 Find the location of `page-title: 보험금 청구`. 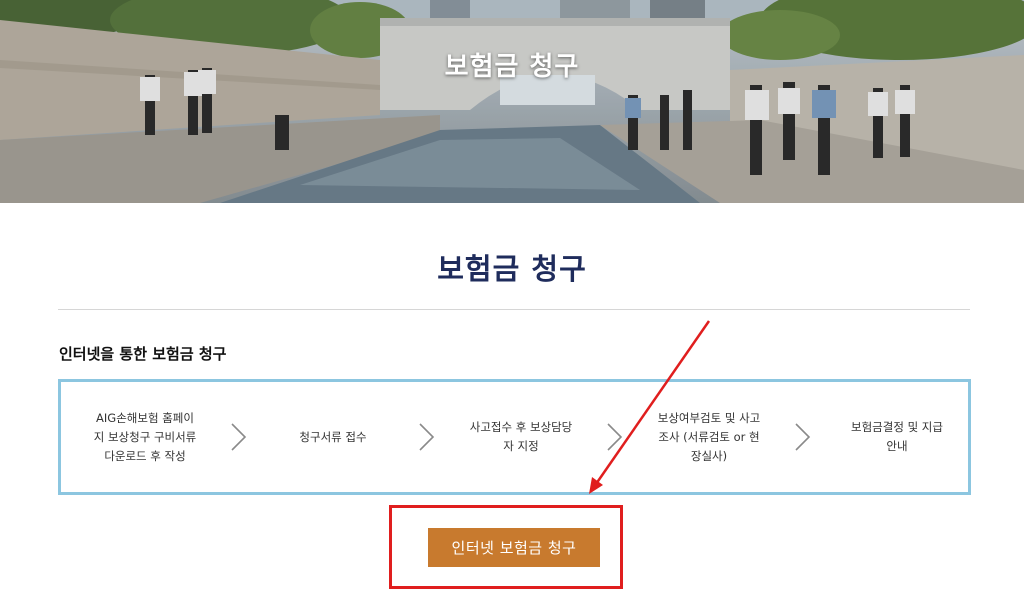

page-title: 보험금 청구 is located at coordinates (512, 269).